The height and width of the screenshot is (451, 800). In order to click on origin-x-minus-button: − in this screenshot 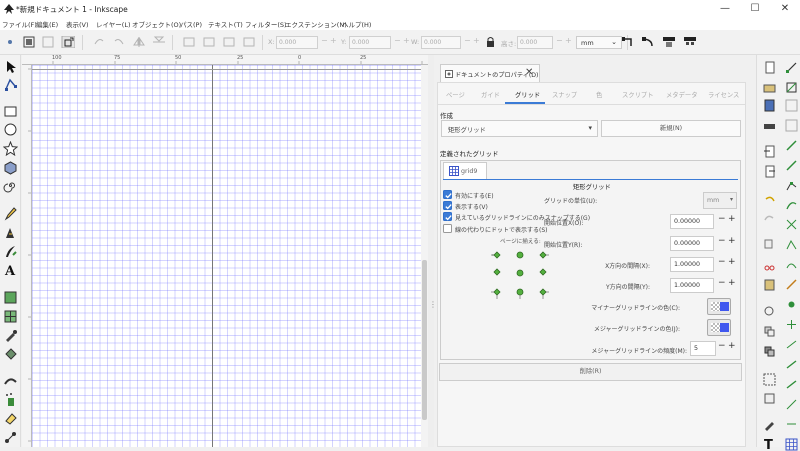, I will do `click(722, 219)`.